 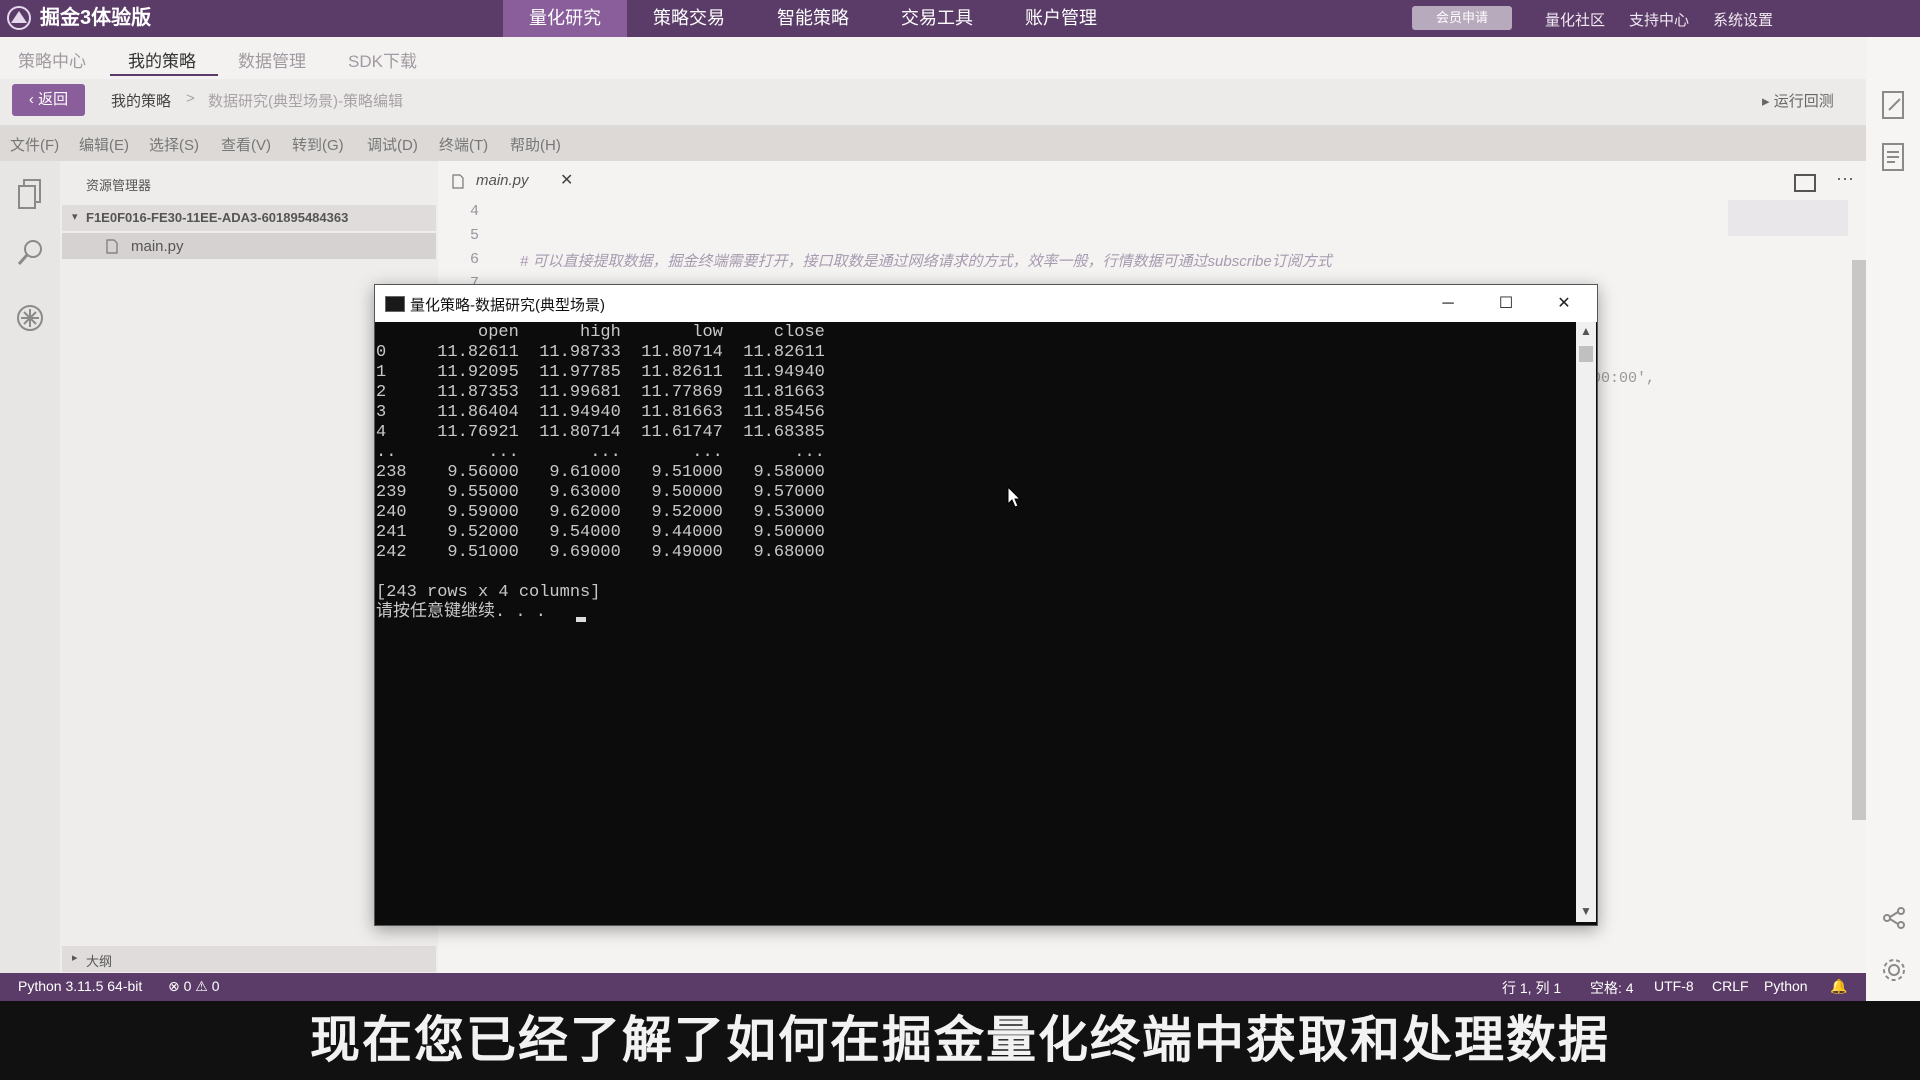 What do you see at coordinates (1786, 986) in the screenshot?
I see `language-mode: Python` at bounding box center [1786, 986].